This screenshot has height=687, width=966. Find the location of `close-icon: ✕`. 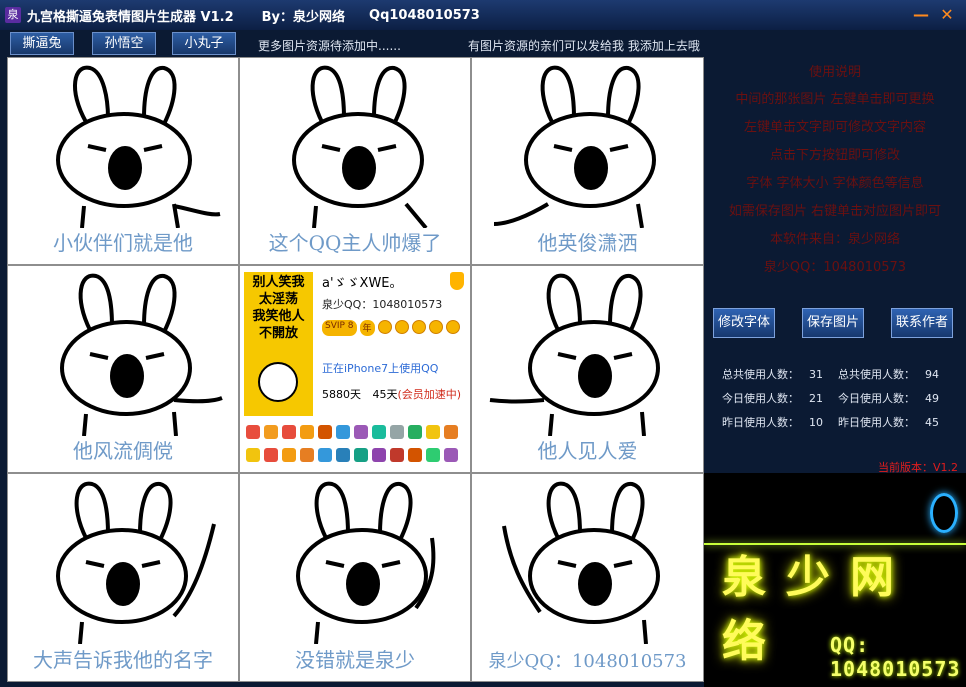

close-icon: ✕ is located at coordinates (947, 15).